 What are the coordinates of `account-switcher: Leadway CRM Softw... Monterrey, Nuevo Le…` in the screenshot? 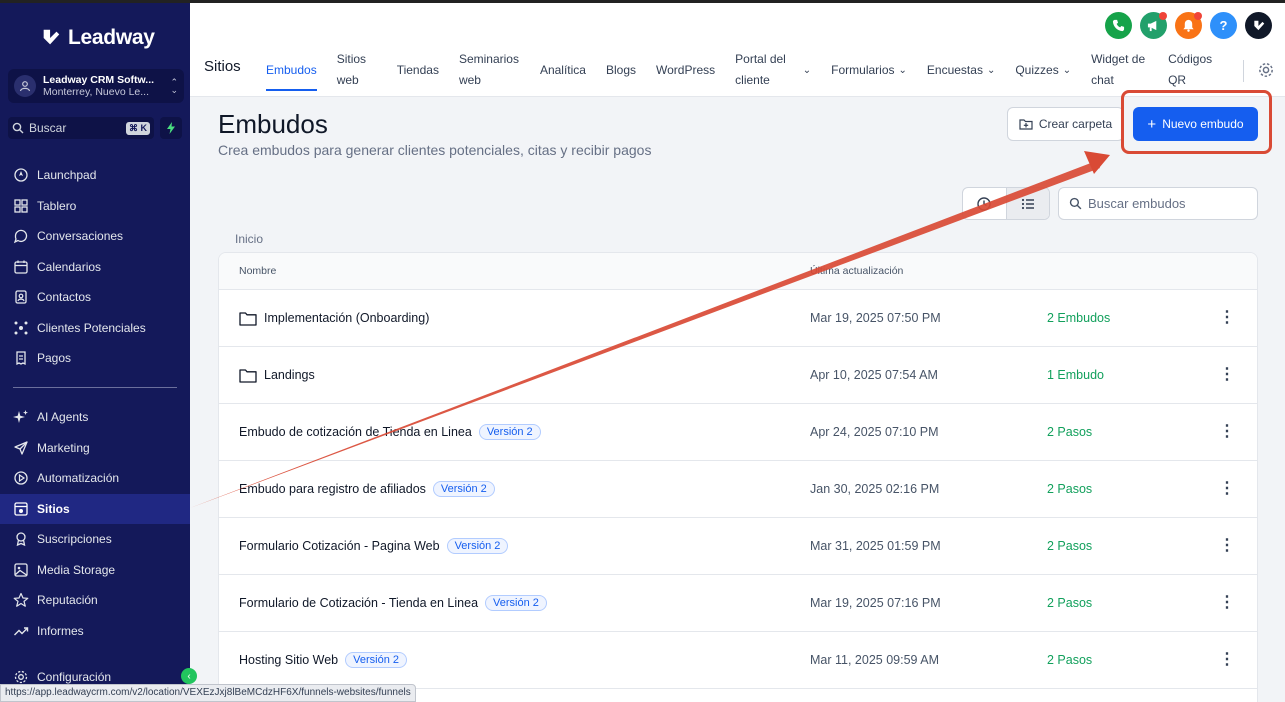 It's located at (96, 86).